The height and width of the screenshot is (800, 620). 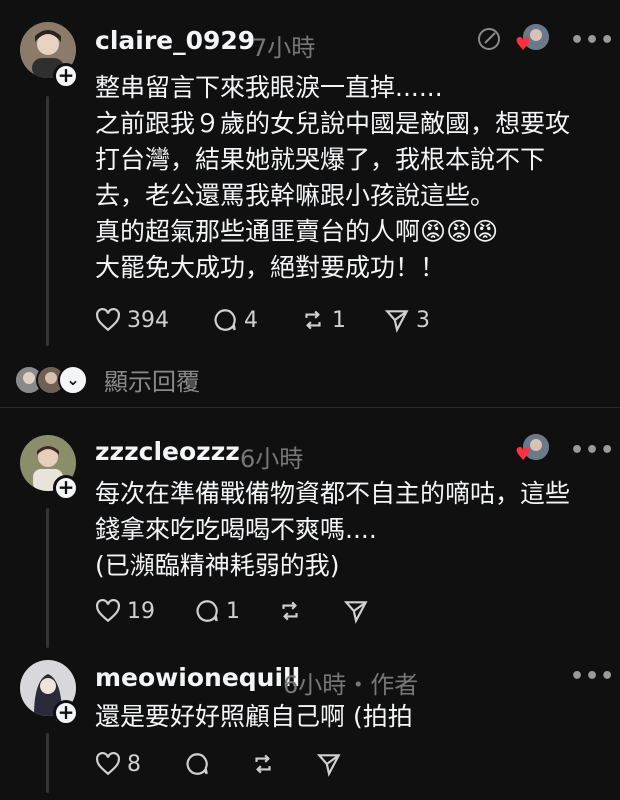 I want to click on like-button: 394, so click(x=132, y=320).